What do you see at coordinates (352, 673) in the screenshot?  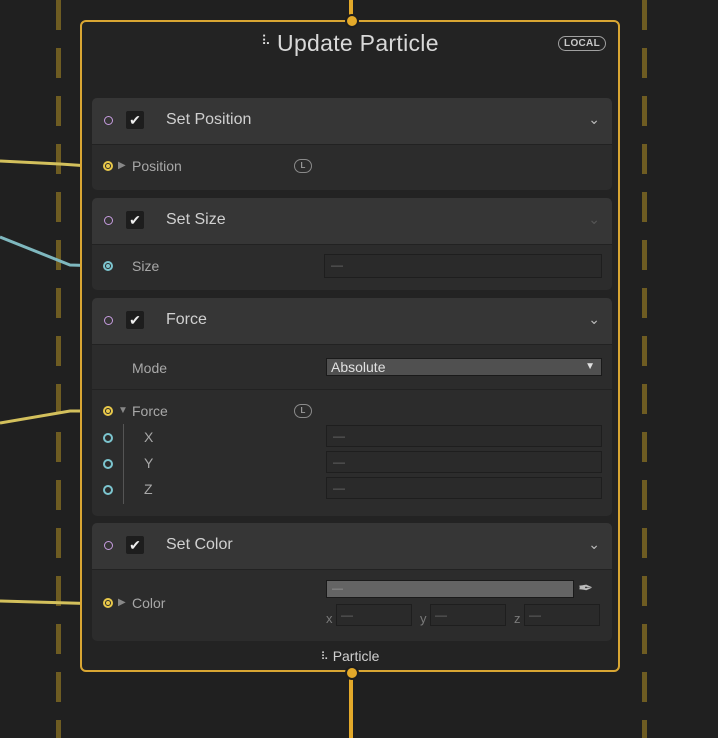 I see `flow-output-port` at bounding box center [352, 673].